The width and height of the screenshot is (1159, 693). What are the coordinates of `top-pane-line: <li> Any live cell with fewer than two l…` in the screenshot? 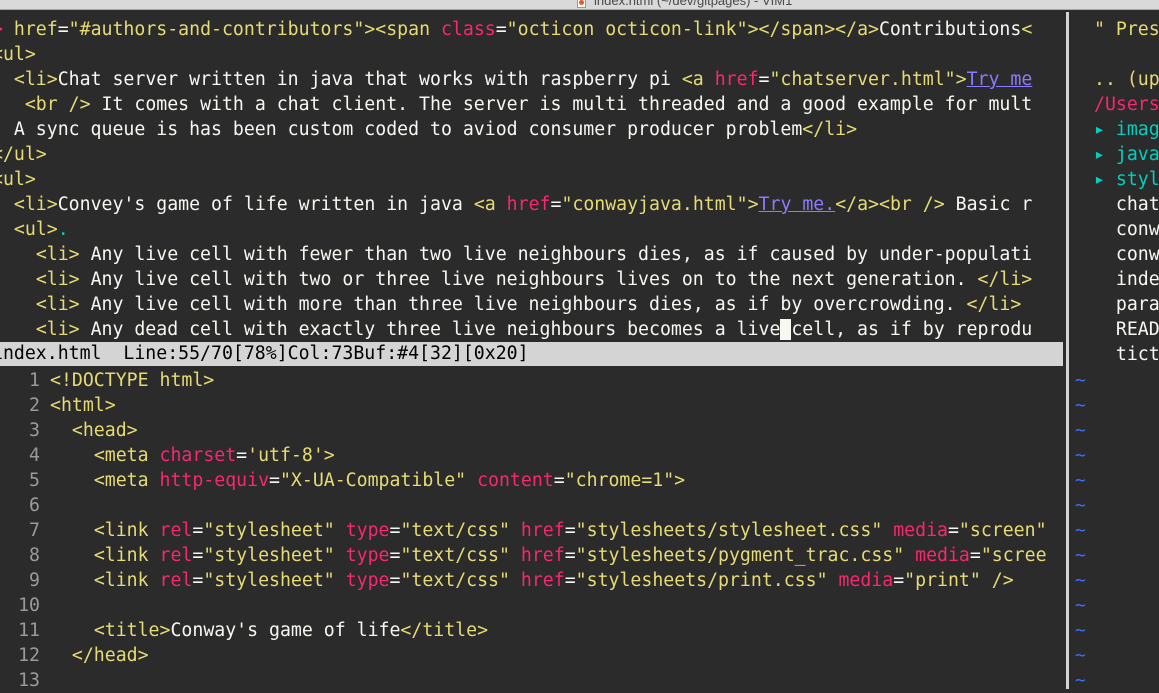 It's located at (516, 254).